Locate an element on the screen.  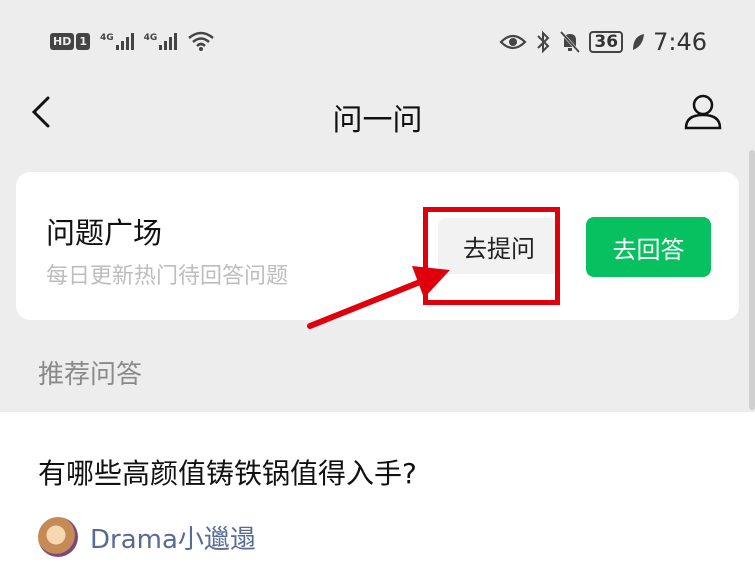
hd-badge: HD 1 is located at coordinates (70, 41).